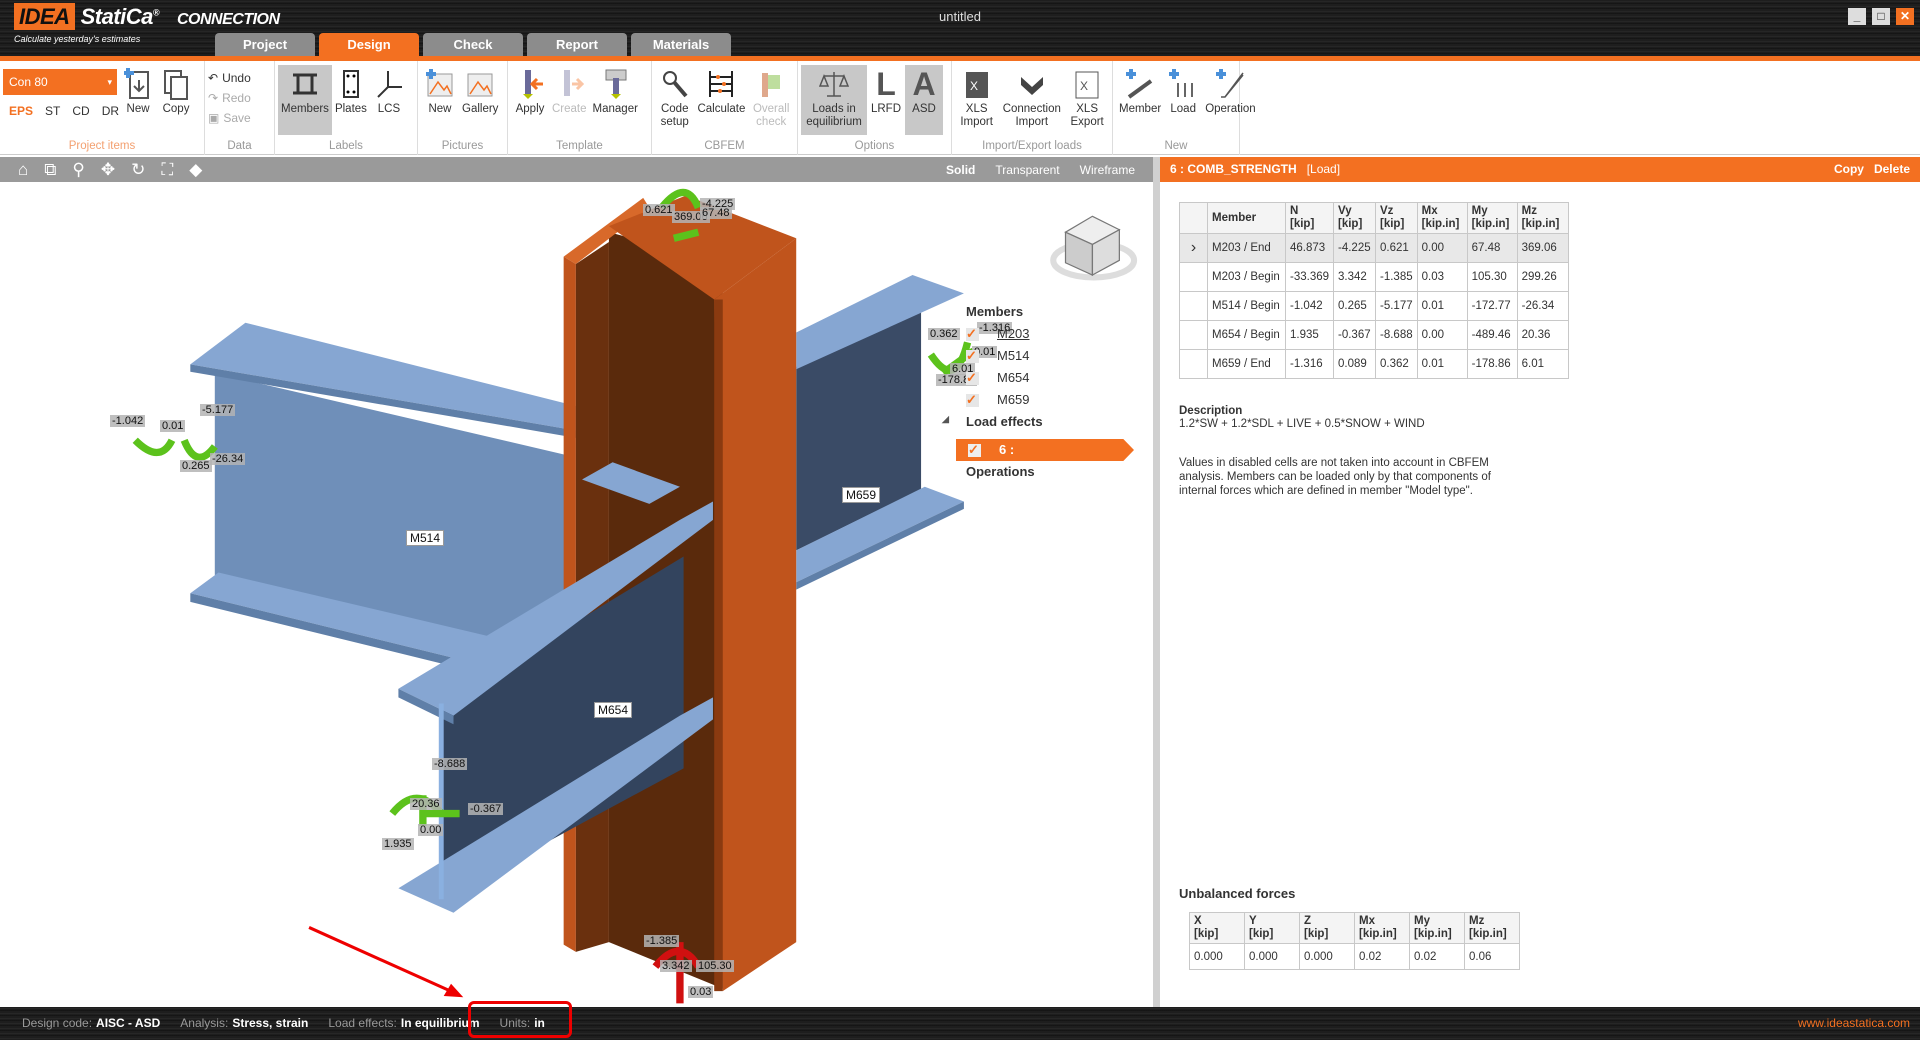 The width and height of the screenshot is (1920, 1040). I want to click on rotate-icon: ↻, so click(138, 170).